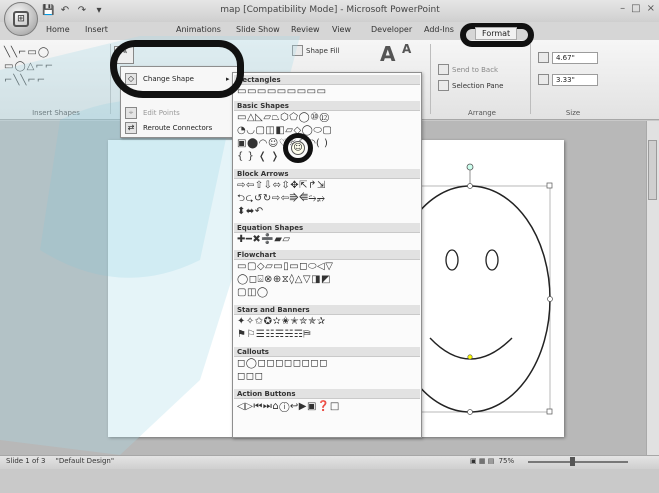  I want to click on category-equation-shapes: Equation Shapes, so click(327, 228).